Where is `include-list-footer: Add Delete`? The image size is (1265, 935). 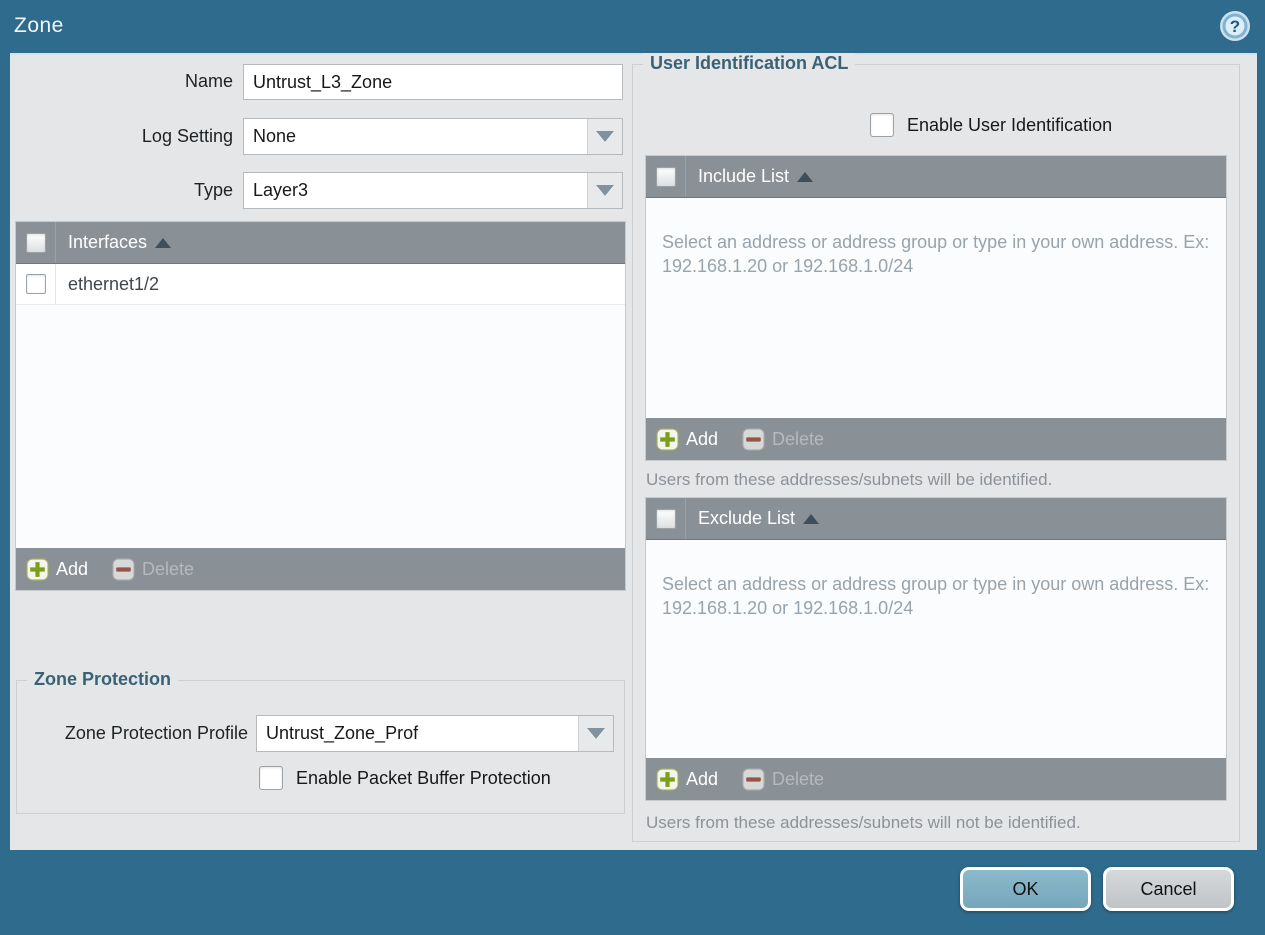
include-list-footer: Add Delete is located at coordinates (936, 439).